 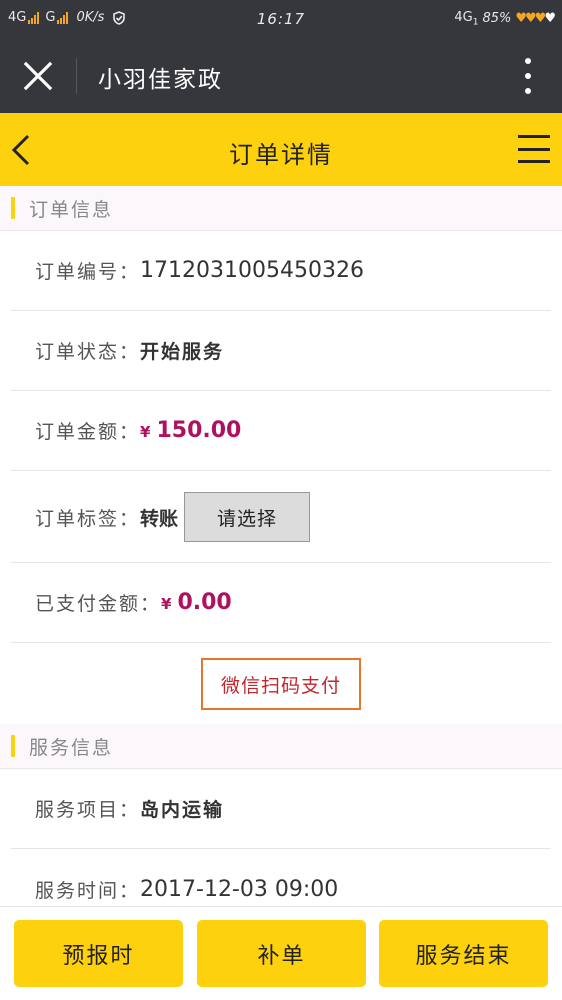 I want to click on order-status-label: 订单状态：, so click(x=88, y=352).